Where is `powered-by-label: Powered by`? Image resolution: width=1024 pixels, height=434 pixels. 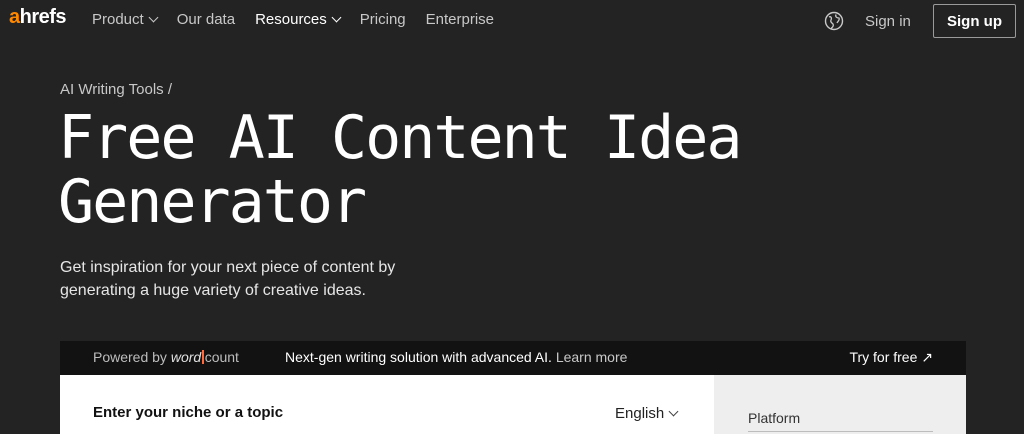 powered-by-label: Powered by is located at coordinates (132, 357).